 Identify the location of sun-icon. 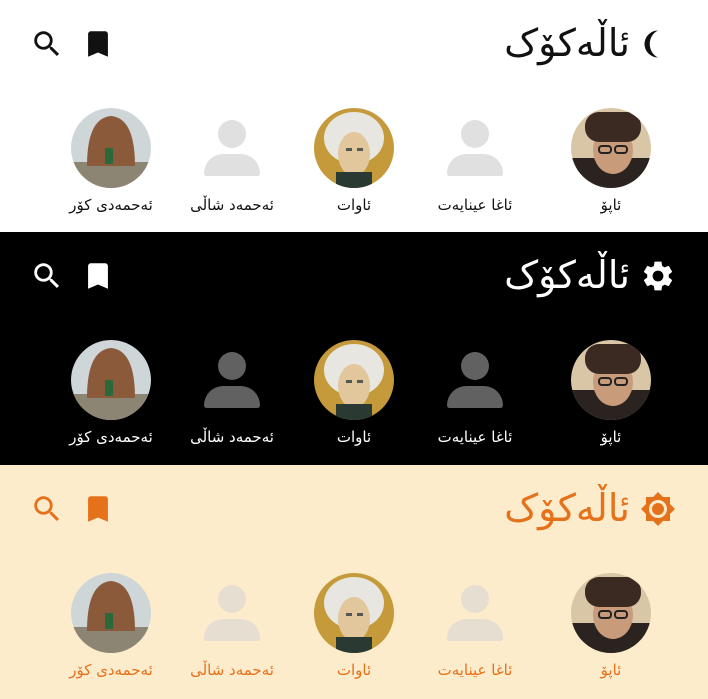
(658, 509).